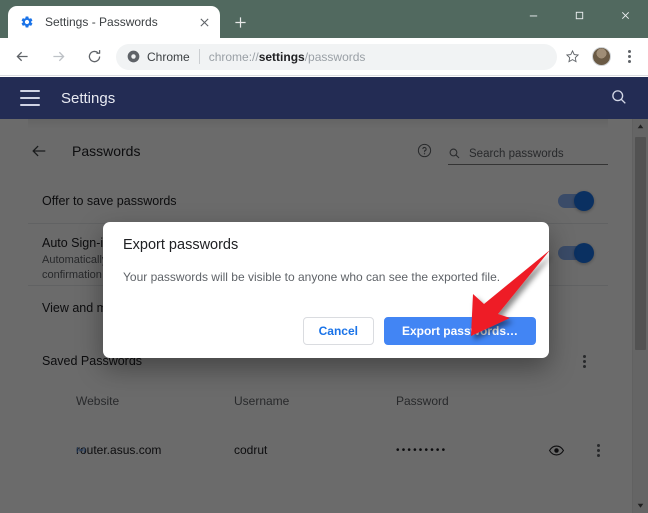  I want to click on url-highlight: settings, so click(281, 56).